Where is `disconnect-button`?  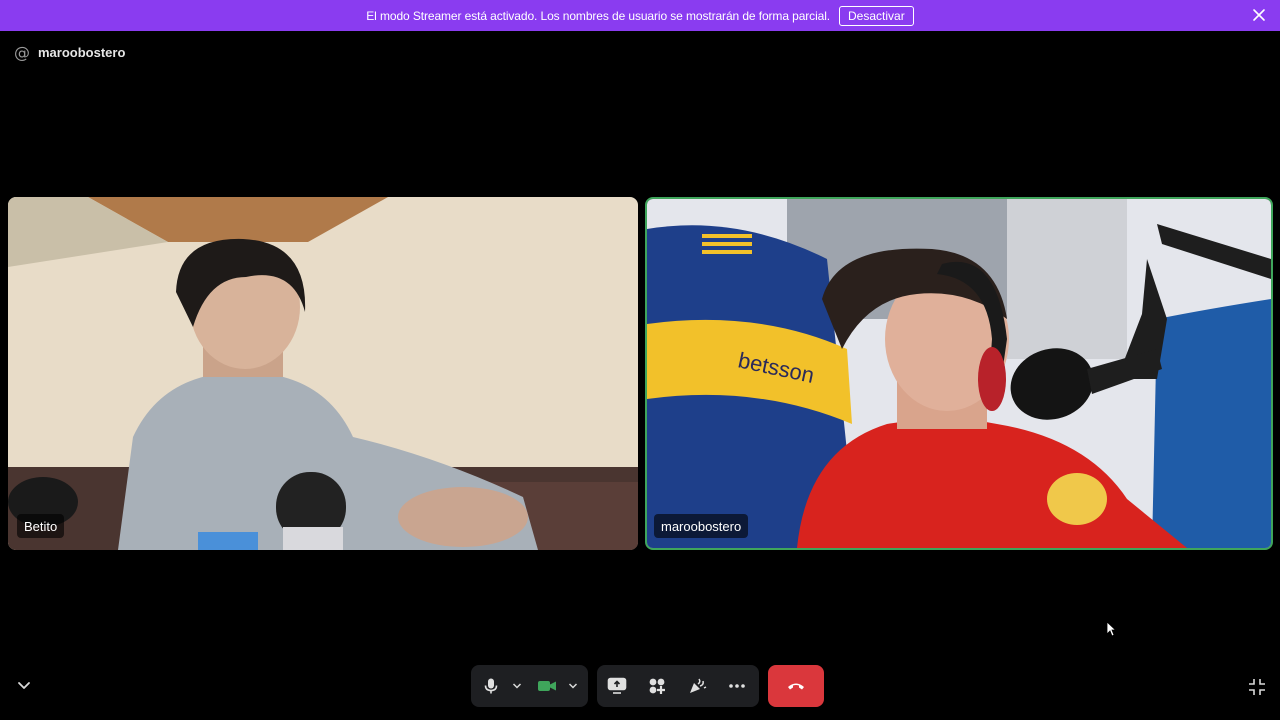
disconnect-button is located at coordinates (796, 686).